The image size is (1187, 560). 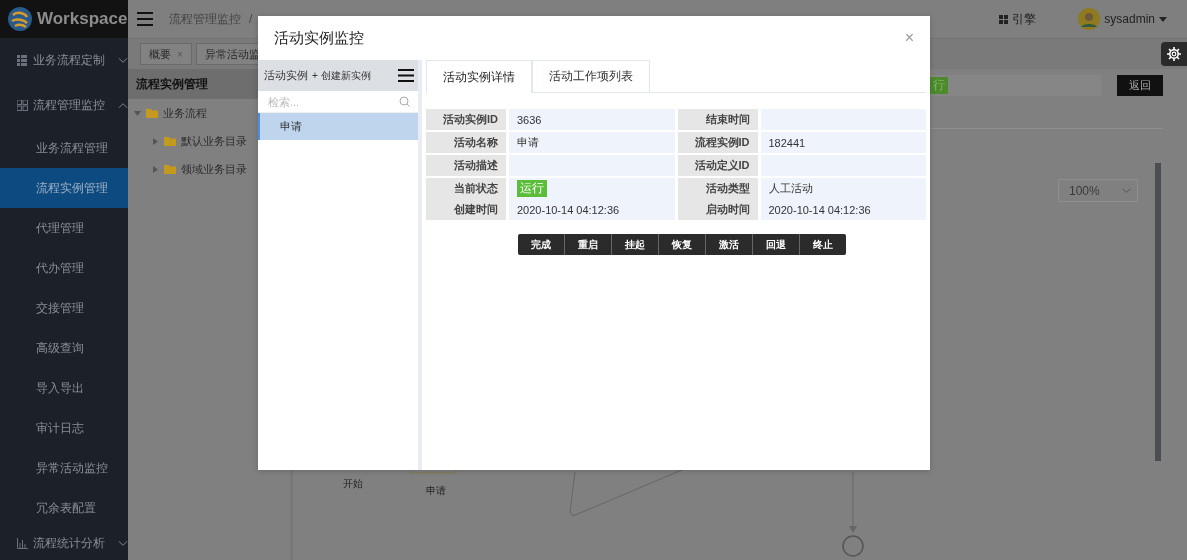 I want to click on action-button: 重启, so click(x=588, y=244).